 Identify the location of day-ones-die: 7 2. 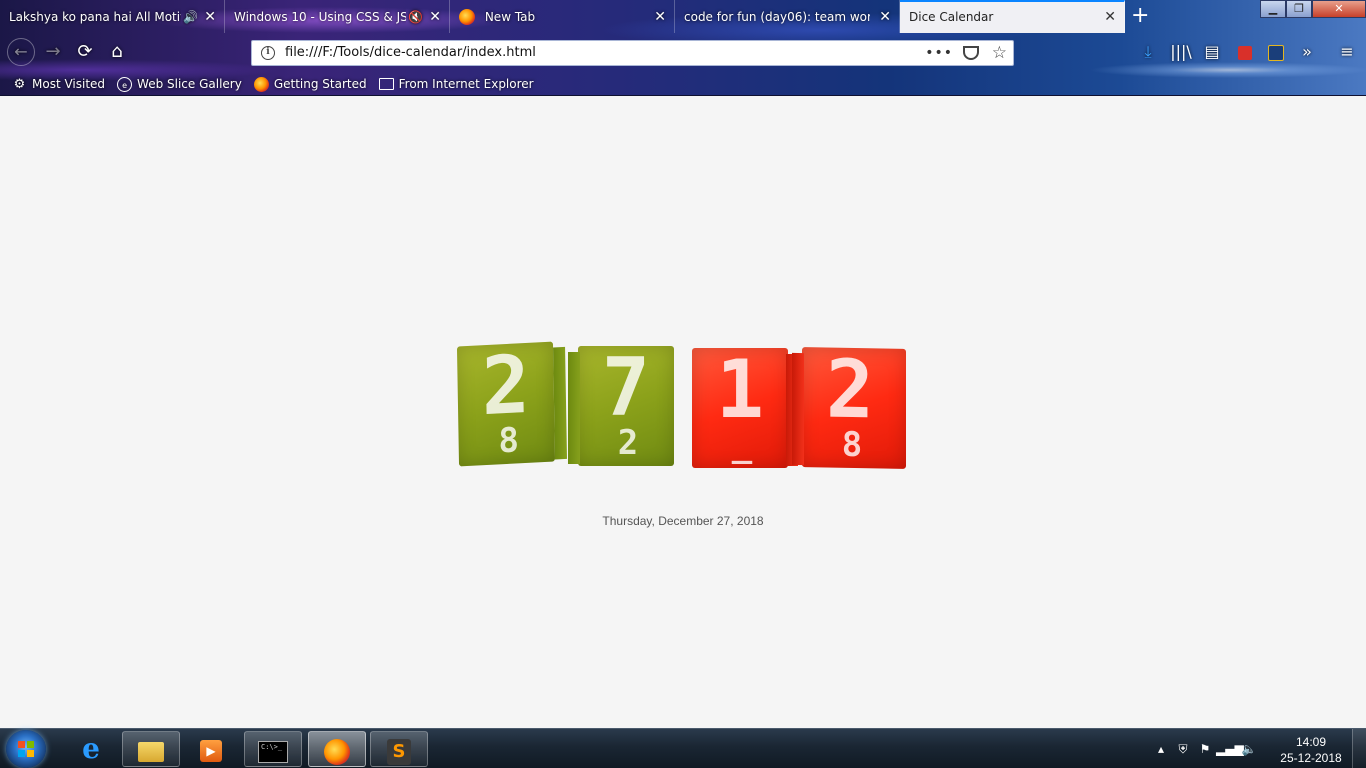
(621, 403).